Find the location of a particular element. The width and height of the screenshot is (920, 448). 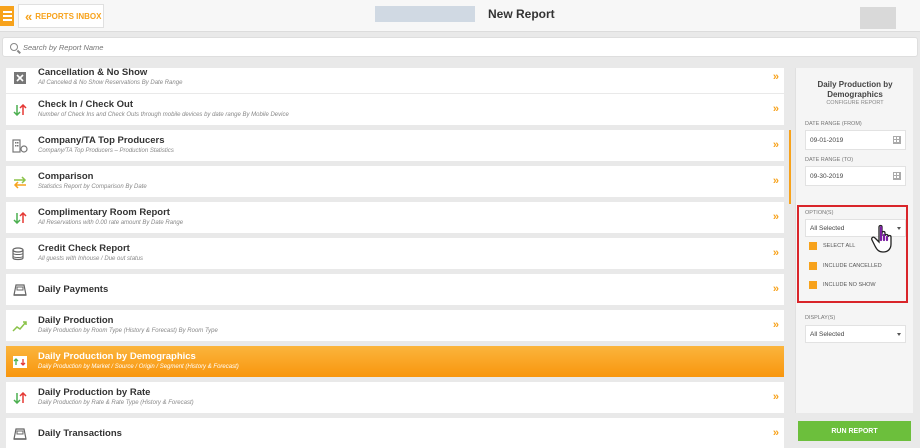

run-report-button: RUN REPORT is located at coordinates (854, 431).